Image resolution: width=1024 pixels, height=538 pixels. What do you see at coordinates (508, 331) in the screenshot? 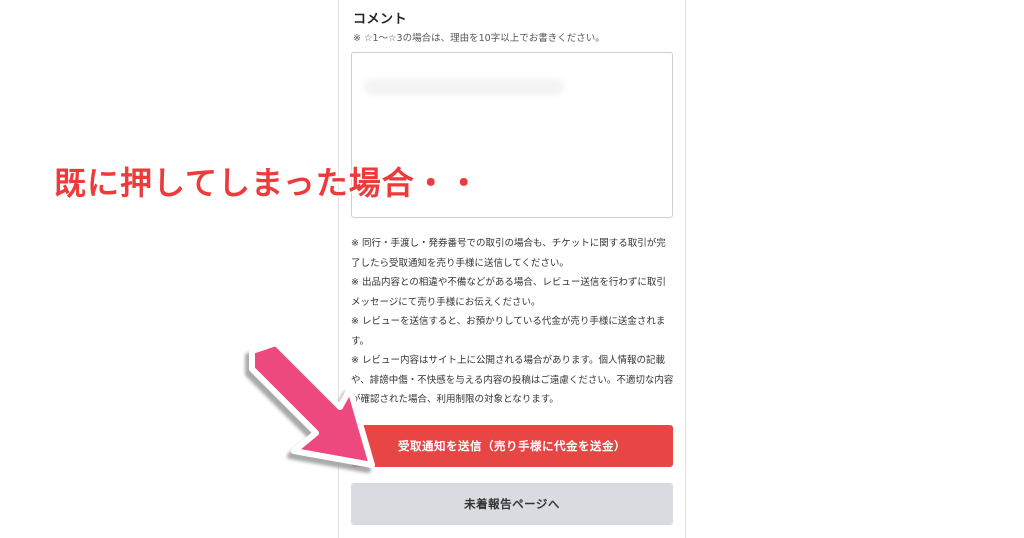
I see `notice-item: ※ レビューを送信すると、お預かりしている代金が売り手様に送金されます。` at bounding box center [508, 331].